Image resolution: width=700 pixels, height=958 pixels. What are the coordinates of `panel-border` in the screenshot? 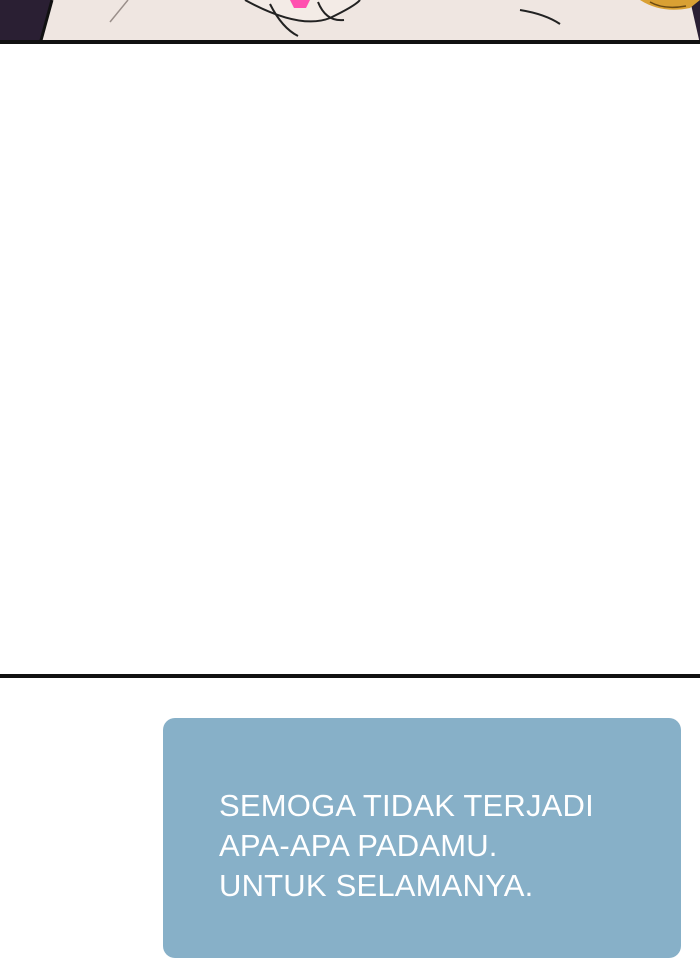 It's located at (350, 676).